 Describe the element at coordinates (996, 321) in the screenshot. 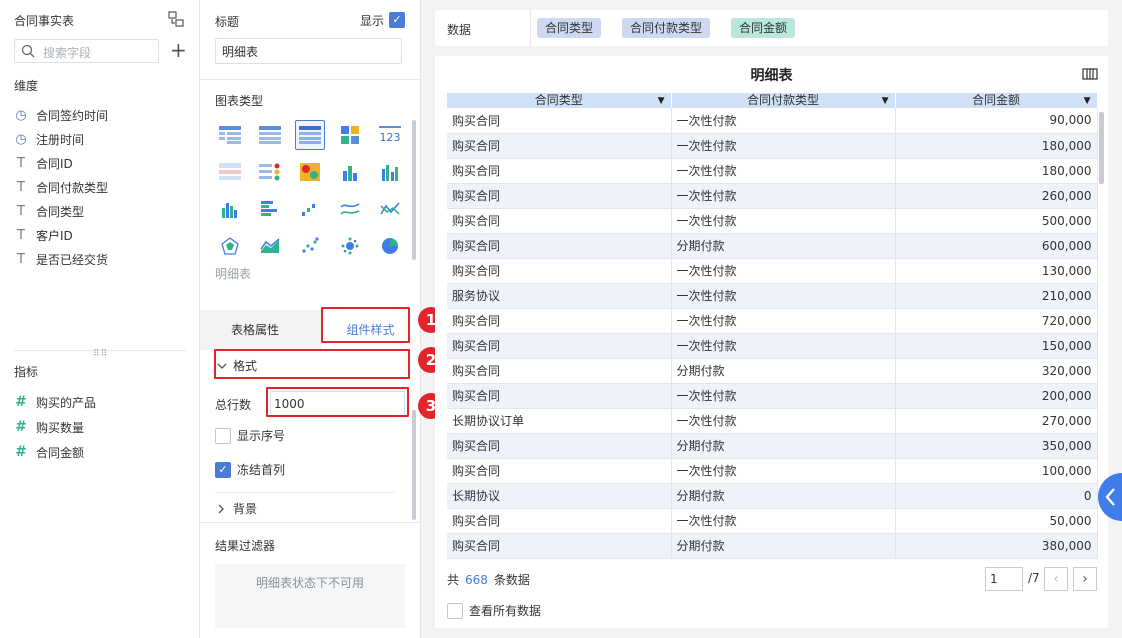

I see `table-cell: 720,000` at that location.